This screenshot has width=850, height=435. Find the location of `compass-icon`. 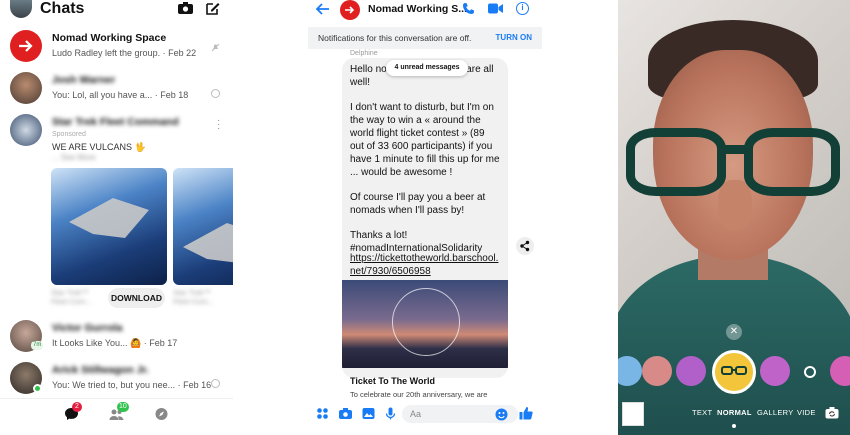

compass-icon is located at coordinates (161, 414).